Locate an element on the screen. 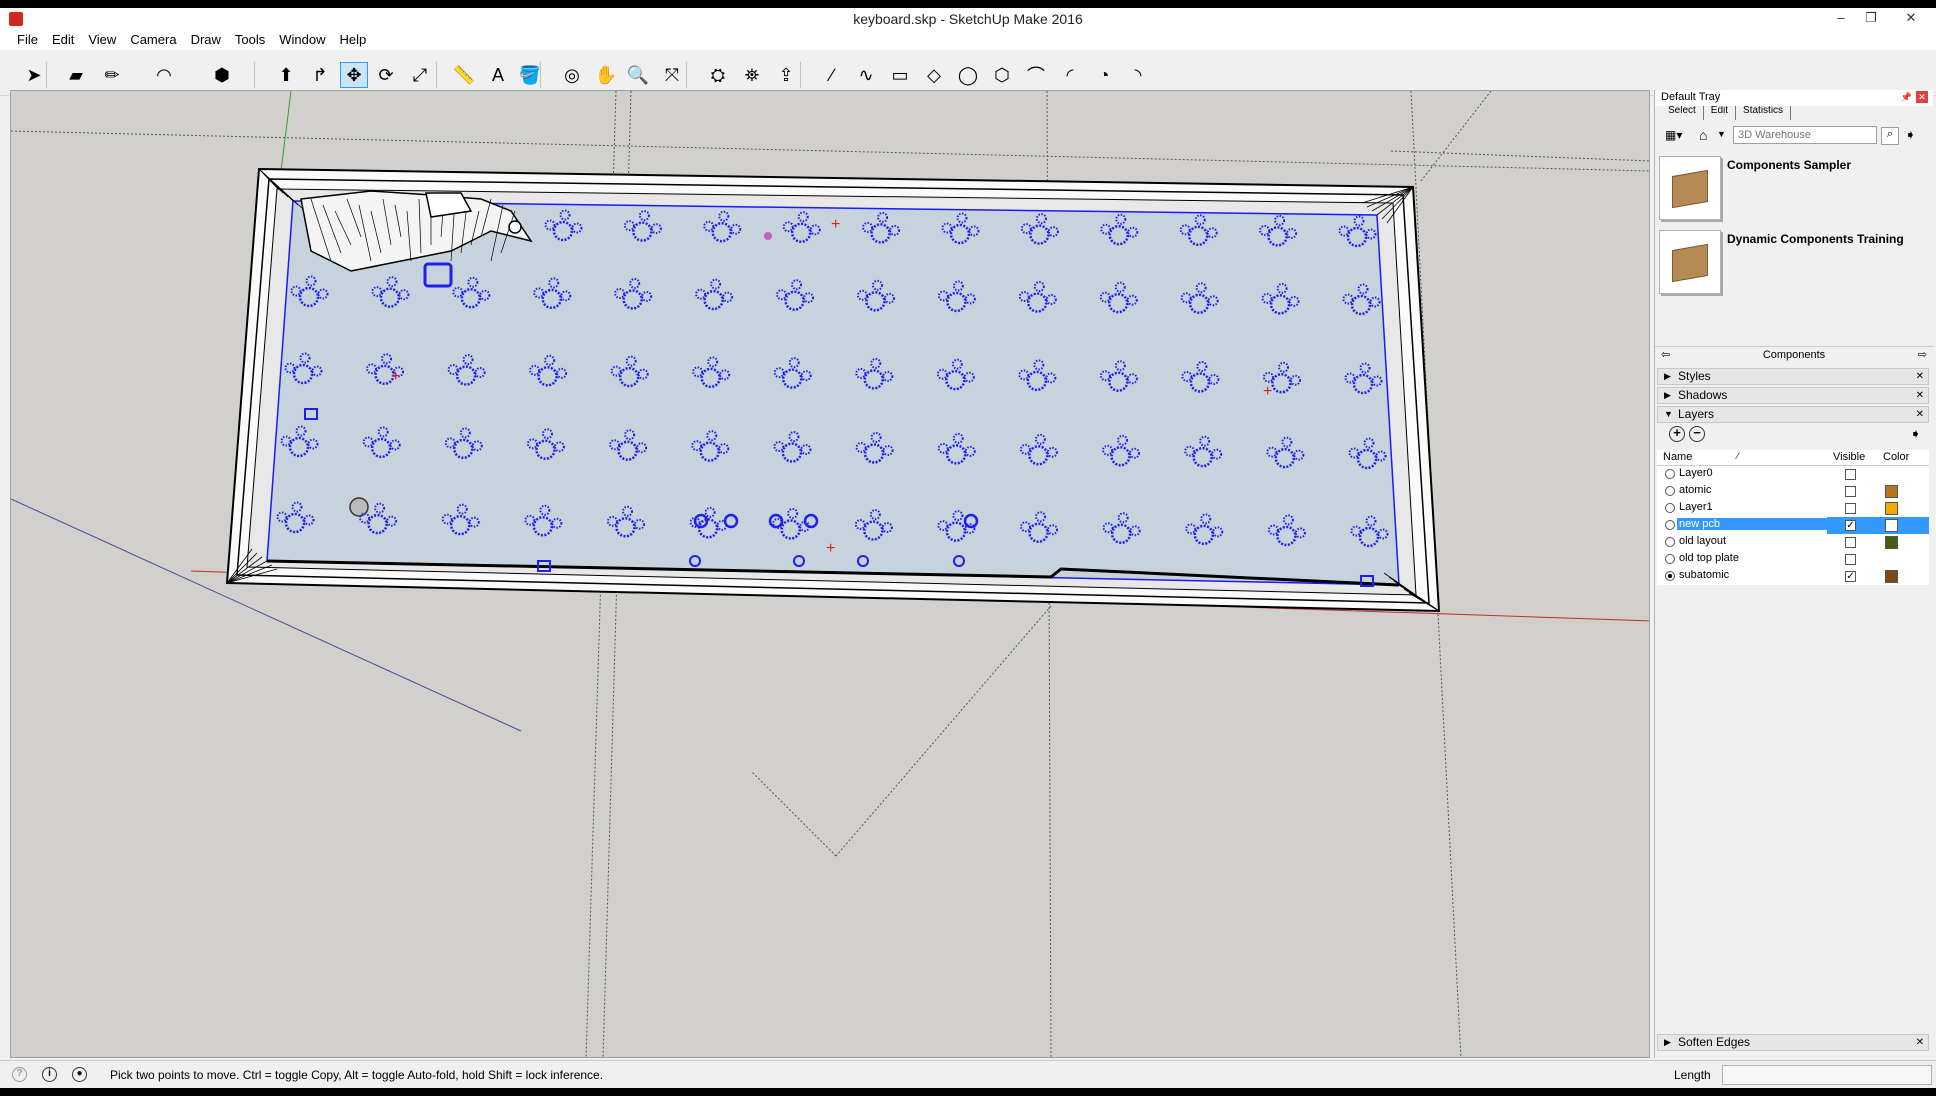  polygon-tool-icon: ⬡ is located at coordinates (1002, 75).